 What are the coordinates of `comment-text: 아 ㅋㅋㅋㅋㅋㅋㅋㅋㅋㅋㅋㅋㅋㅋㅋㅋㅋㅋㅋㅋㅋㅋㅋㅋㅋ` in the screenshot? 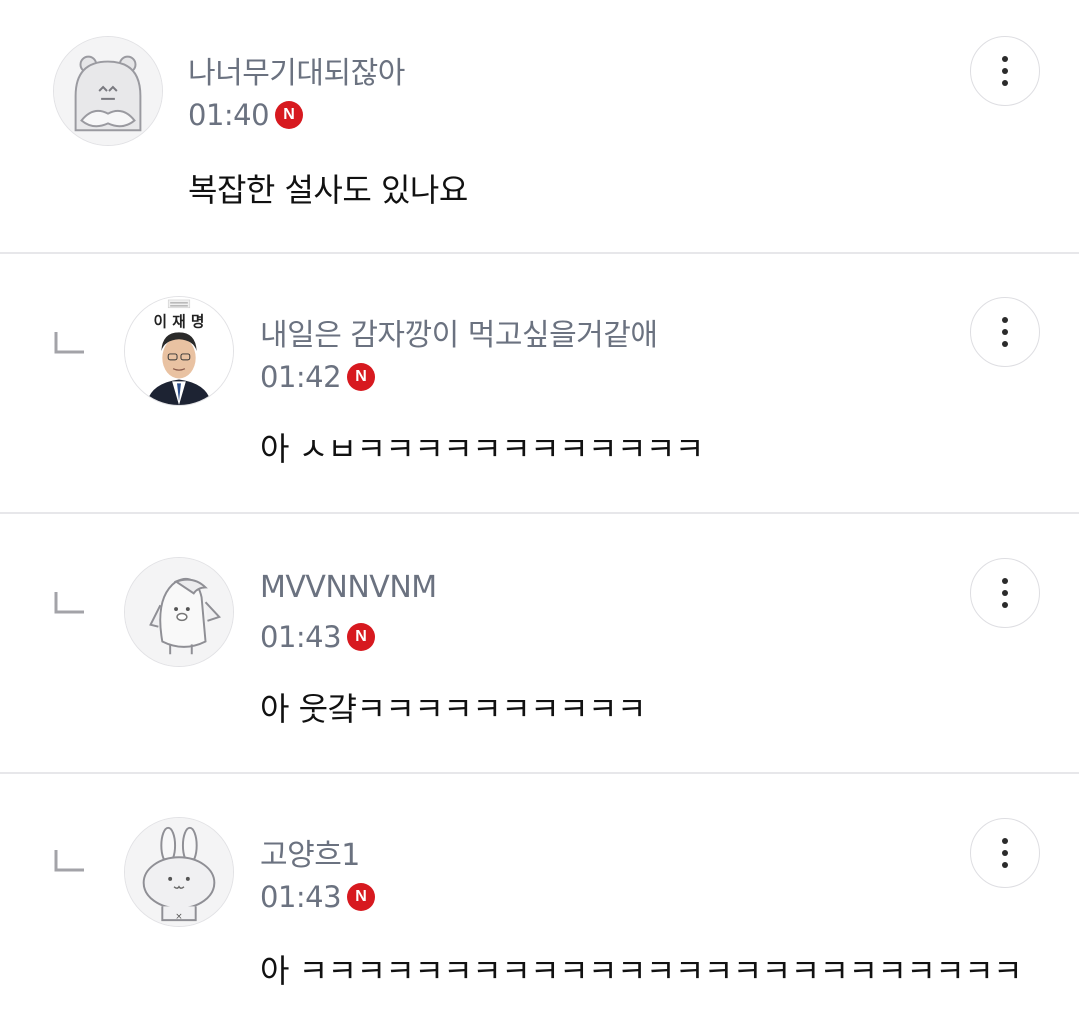 It's located at (641, 971).